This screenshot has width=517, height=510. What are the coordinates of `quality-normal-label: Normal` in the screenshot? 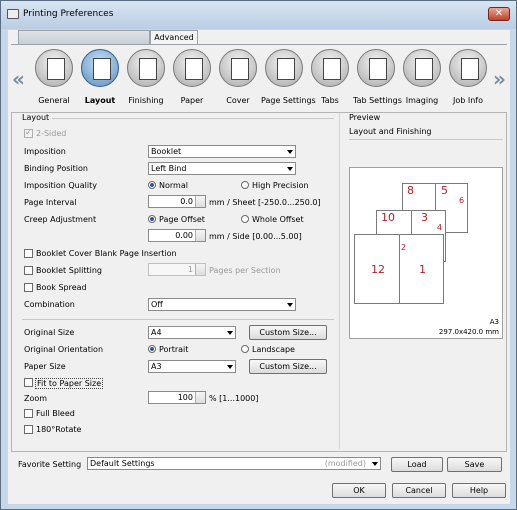 It's located at (173, 185).